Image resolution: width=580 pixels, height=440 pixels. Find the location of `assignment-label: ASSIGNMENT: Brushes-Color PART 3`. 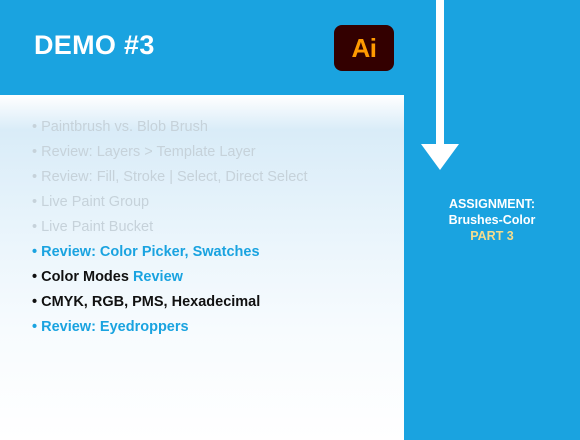

assignment-label: ASSIGNMENT: Brushes-Color PART 3 is located at coordinates (492, 220).